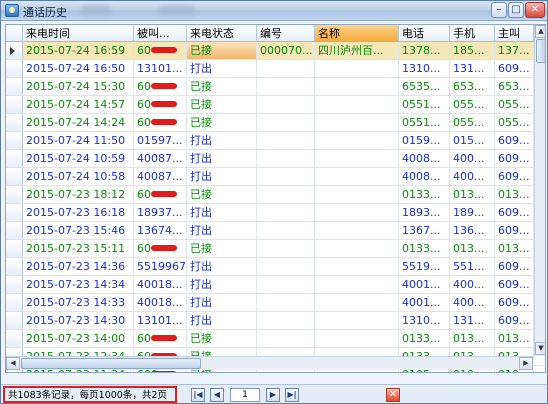 Image resolution: width=548 pixels, height=404 pixels. What do you see at coordinates (540, 348) in the screenshot?
I see `scroll-down-icon: ▼` at bounding box center [540, 348].